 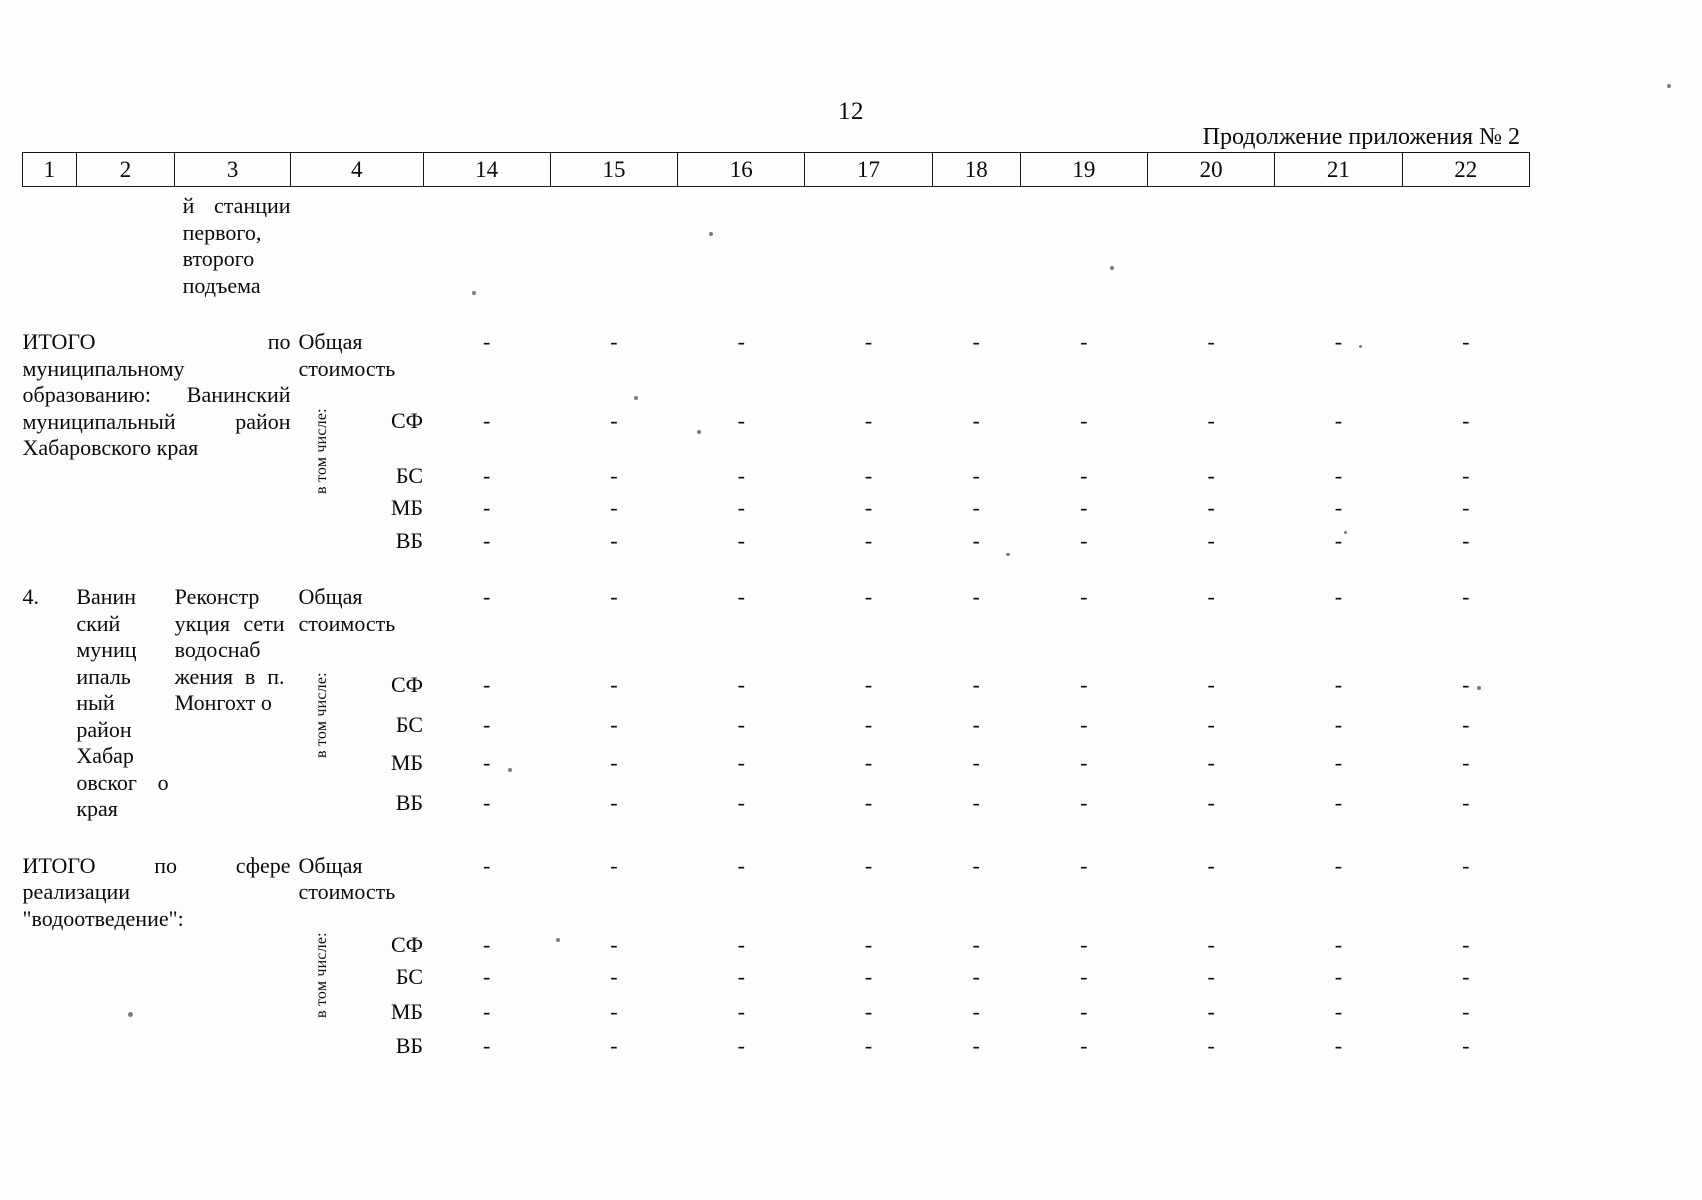 I want to click on column-number-15: 15, so click(x=614, y=169).